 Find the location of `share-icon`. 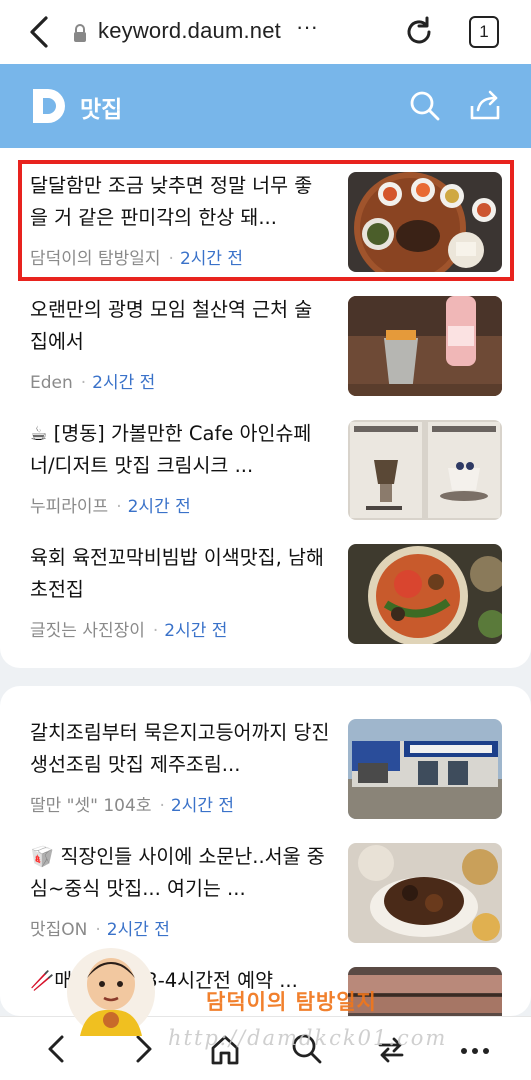

share-icon is located at coordinates (485, 106).